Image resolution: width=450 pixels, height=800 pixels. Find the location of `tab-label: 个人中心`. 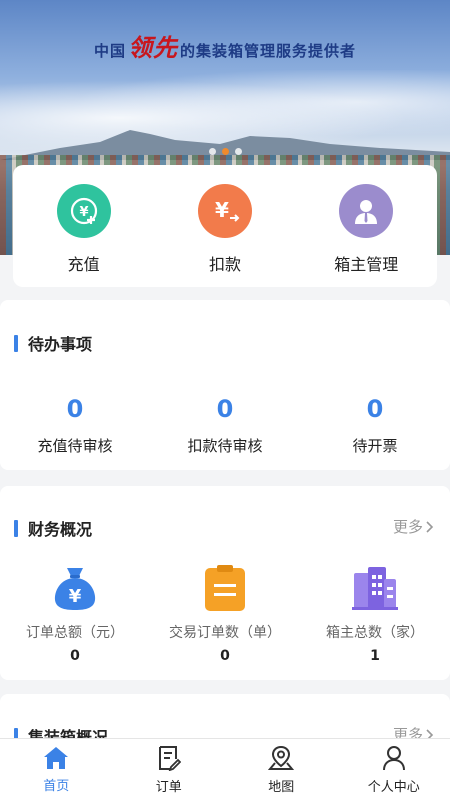

tab-label: 个人中心 is located at coordinates (393, 787).